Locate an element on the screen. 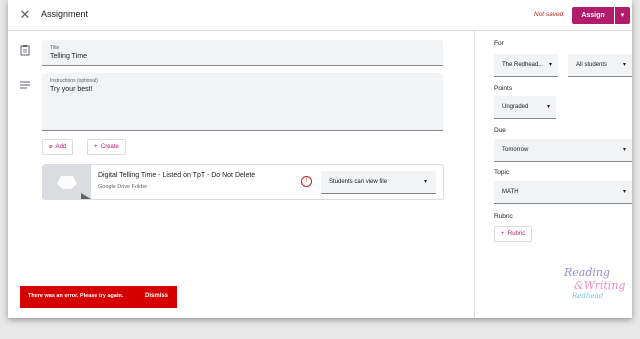 The width and height of the screenshot is (640, 339). add-rubric-button: + Rubric is located at coordinates (513, 234).